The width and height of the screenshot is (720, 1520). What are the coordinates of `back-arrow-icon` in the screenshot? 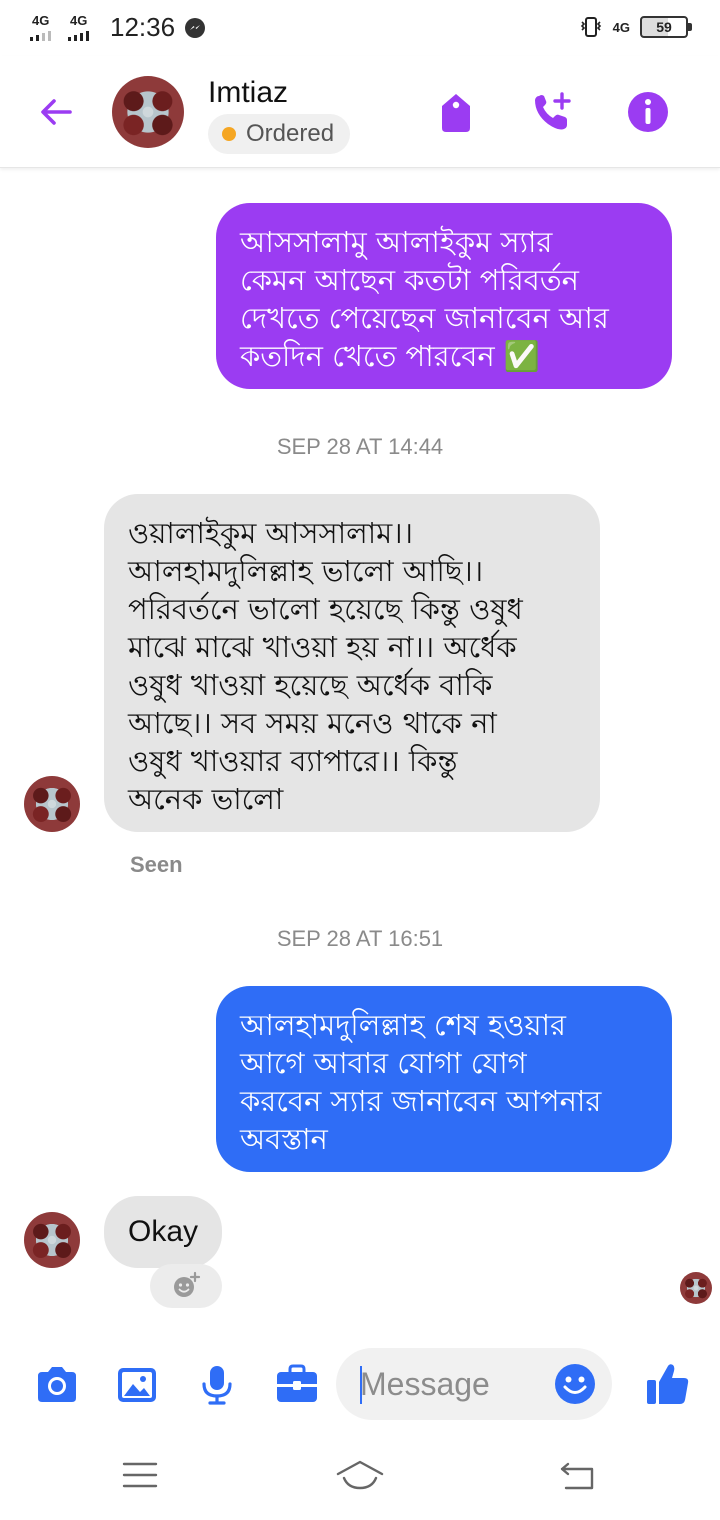 It's located at (56, 112).